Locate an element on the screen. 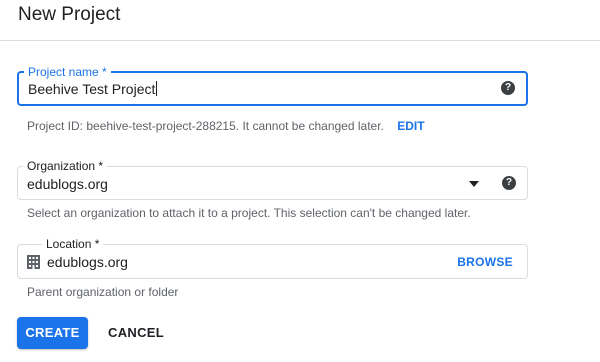 Image resolution: width=600 pixels, height=362 pixels. text-cursor is located at coordinates (157, 88).